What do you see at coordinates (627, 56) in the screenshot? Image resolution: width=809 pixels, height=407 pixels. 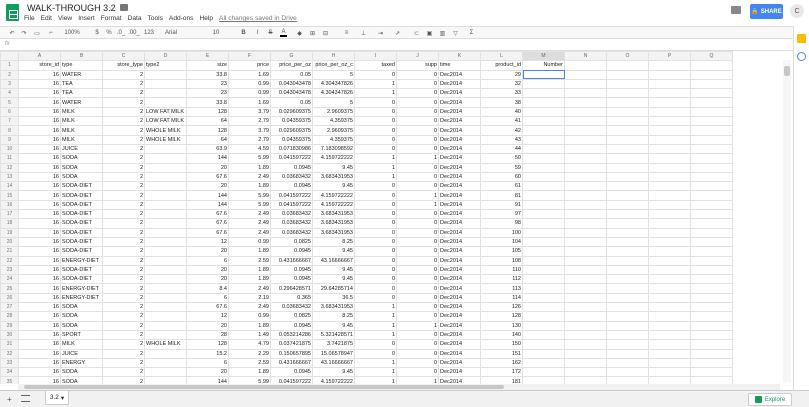 I see `column-header: O` at bounding box center [627, 56].